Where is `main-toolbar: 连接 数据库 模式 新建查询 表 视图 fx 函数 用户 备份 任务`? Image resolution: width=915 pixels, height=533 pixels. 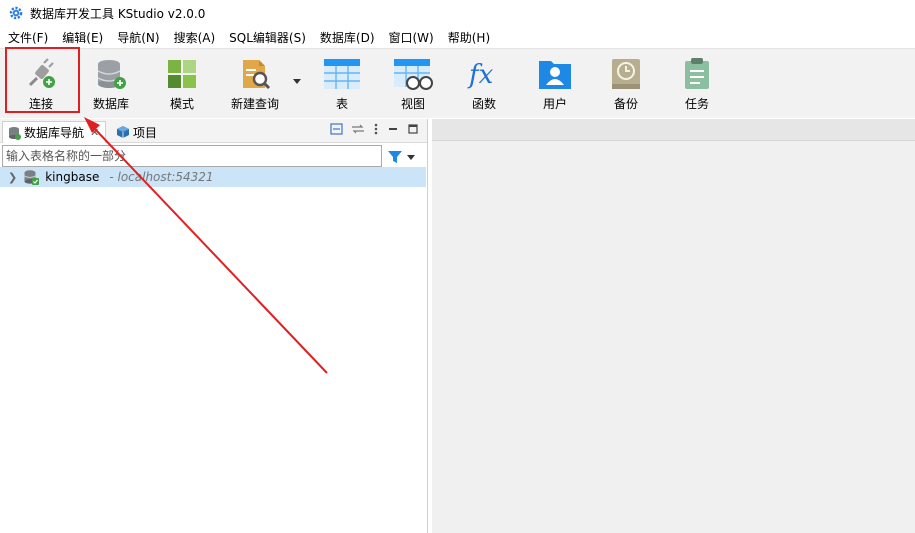
main-toolbar: 连接 数据库 模式 新建查询 表 视图 fx 函数 用户 备份 任务 is located at coordinates (457, 83).